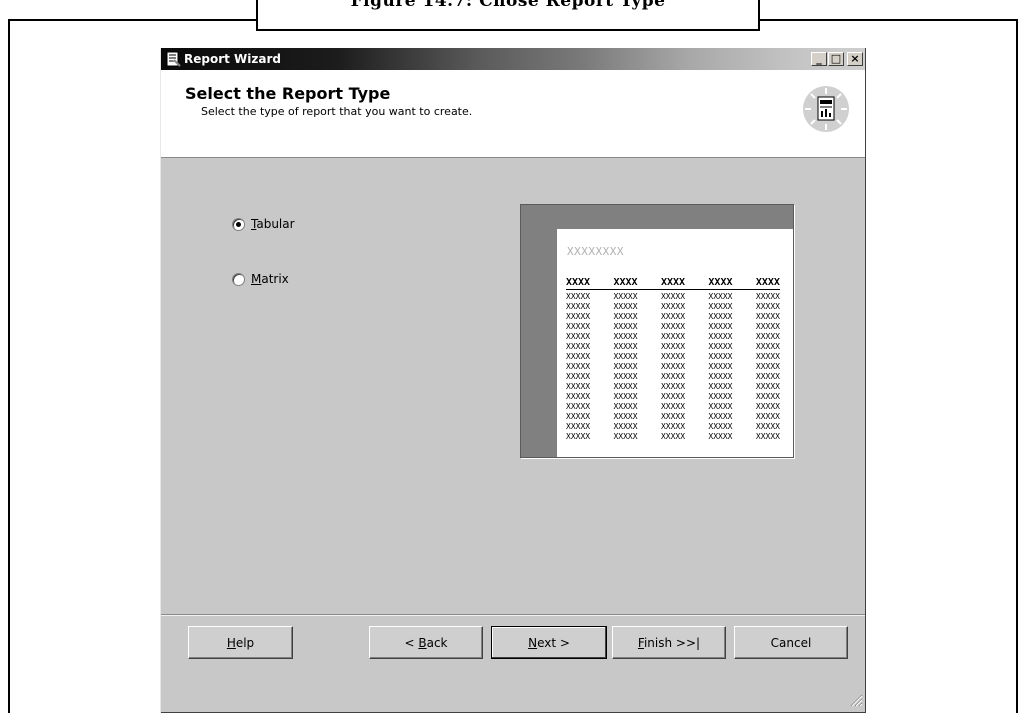 This screenshot has width=1026, height=713. Describe the element at coordinates (173, 59) in the screenshot. I see `report-wizard-icon` at that location.